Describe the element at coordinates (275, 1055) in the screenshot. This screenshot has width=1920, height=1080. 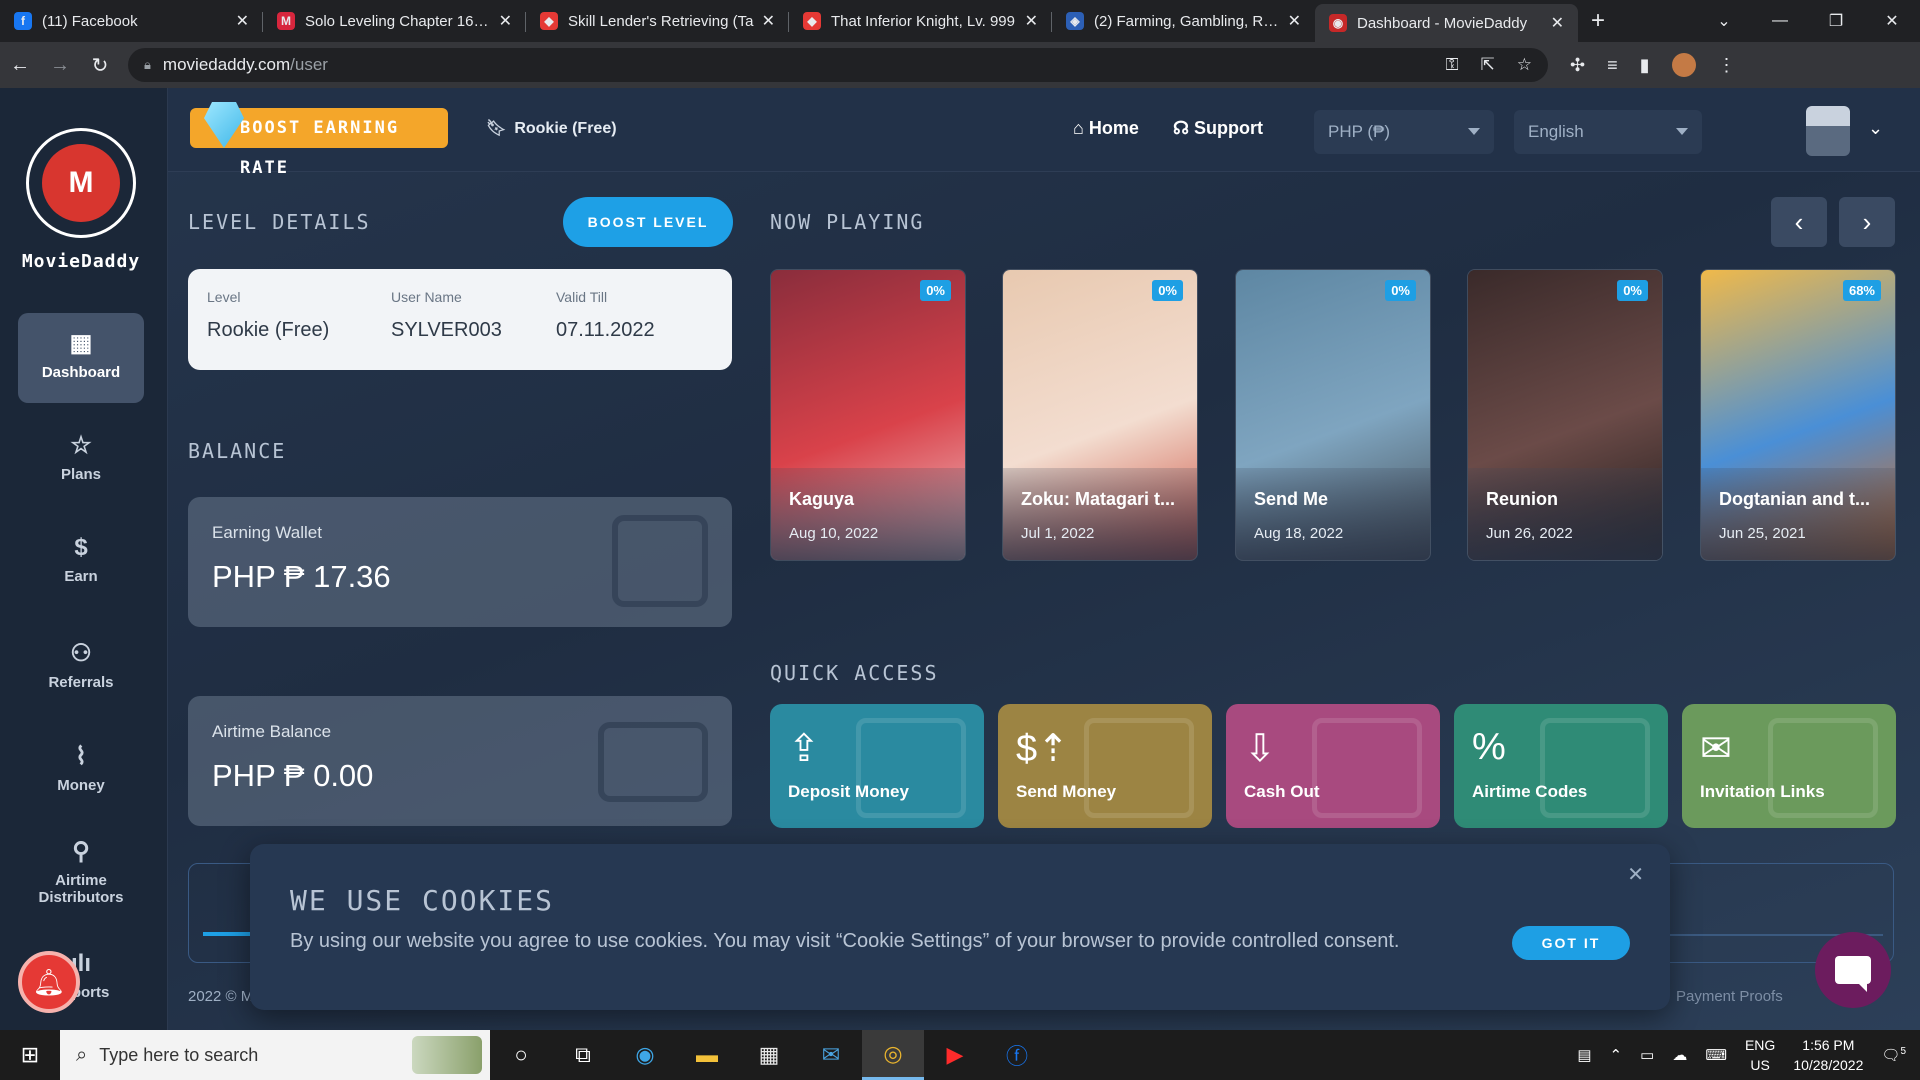
I see `taskbar-search-box: ⌕ Type here to search` at that location.